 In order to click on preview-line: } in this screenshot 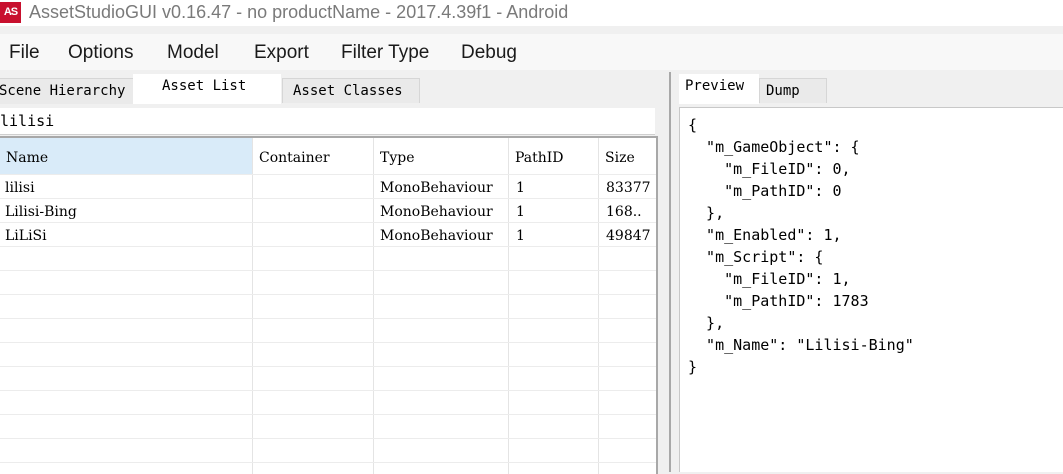, I will do `click(693, 367)`.